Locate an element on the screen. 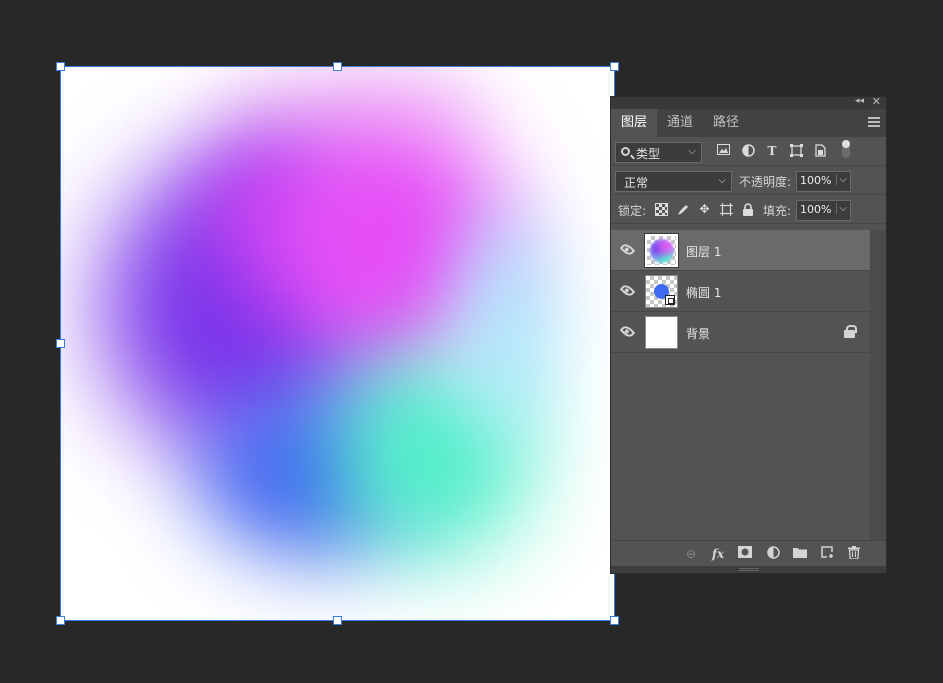 The width and height of the screenshot is (943, 683). delete-layer-icon is located at coordinates (854, 554).